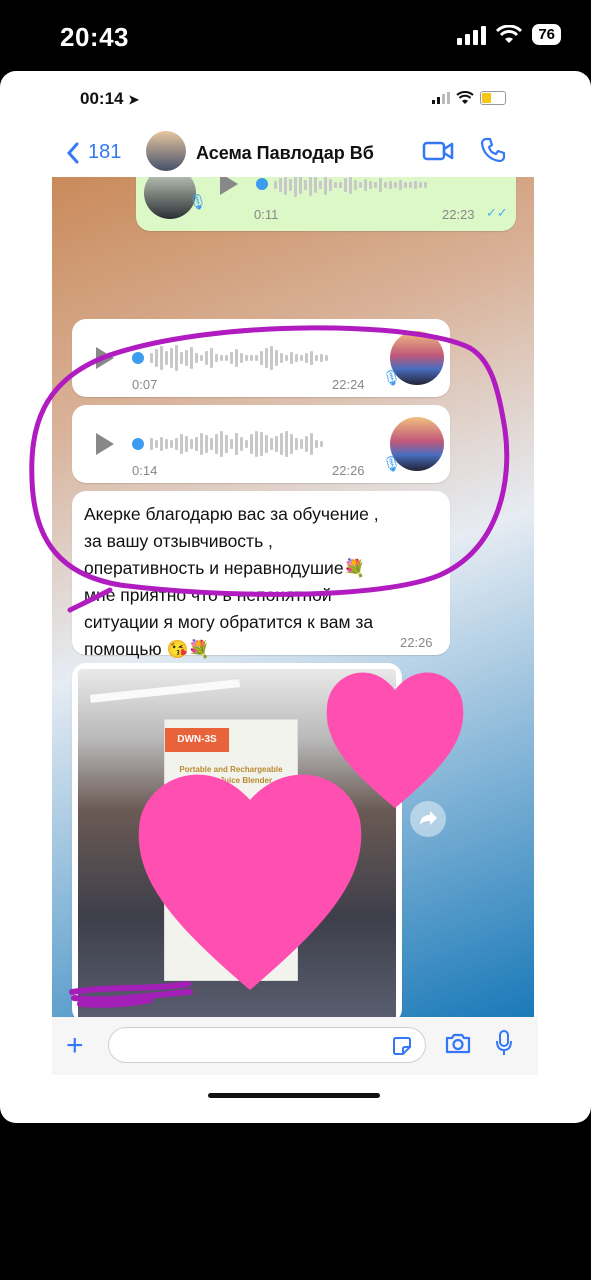 Image resolution: width=591 pixels, height=1280 pixels. I want to click on heart-sticker-large, so click(250, 882).